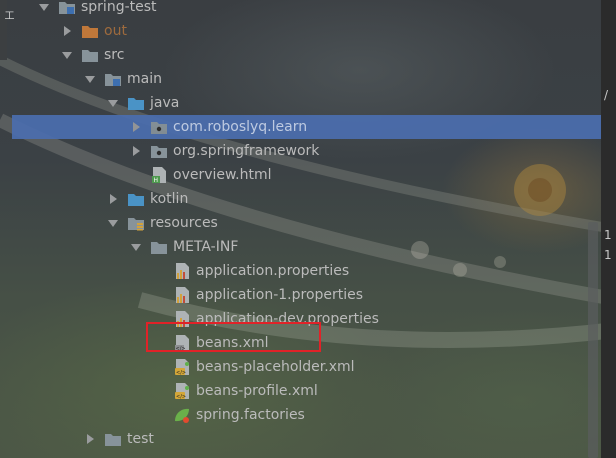 This screenshot has height=458, width=616. Describe the element at coordinates (257, 391) in the screenshot. I see `tree-node-label: beans-profile.xml` at that location.